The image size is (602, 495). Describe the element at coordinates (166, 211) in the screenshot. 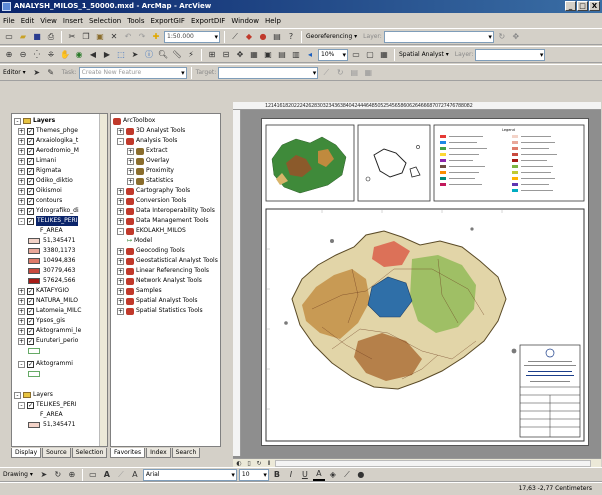

I see `toolbox-item: + Data Interoperability Tools` at that location.